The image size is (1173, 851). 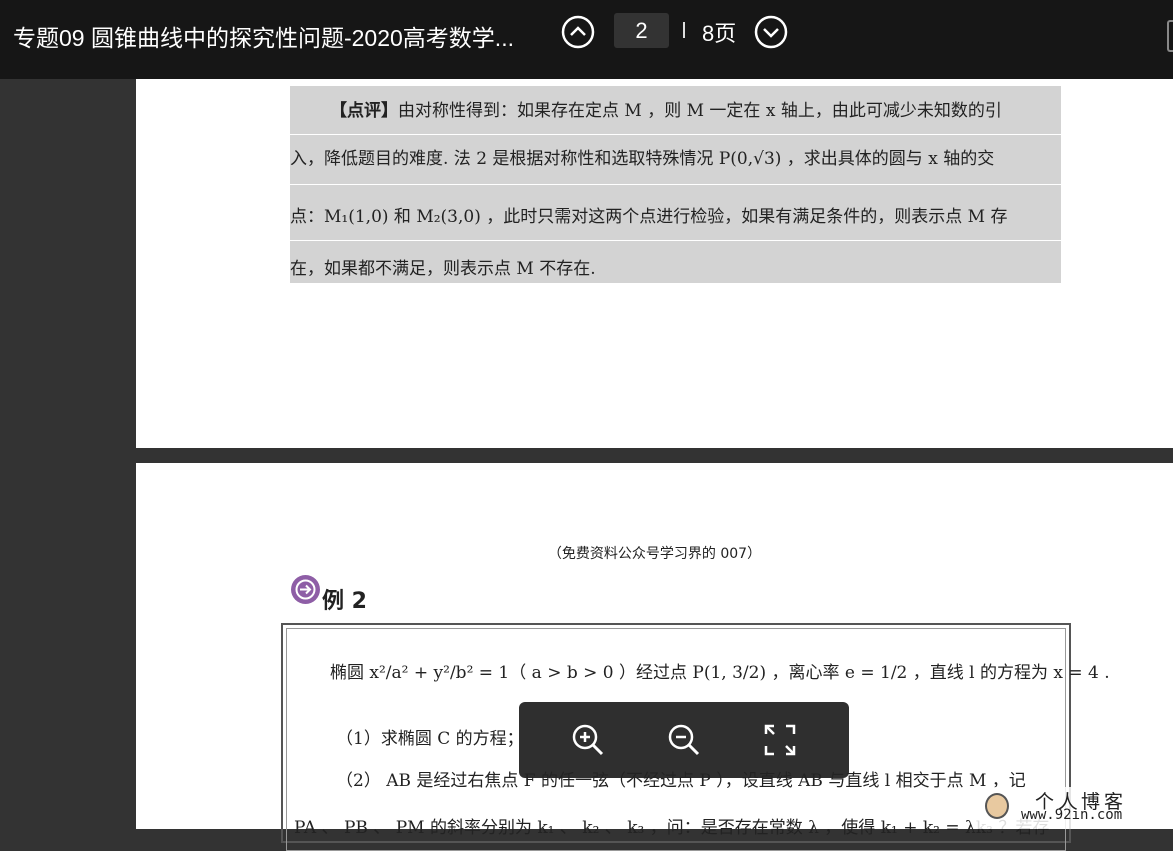 I want to click on fullscreen-icon, so click(x=780, y=740).